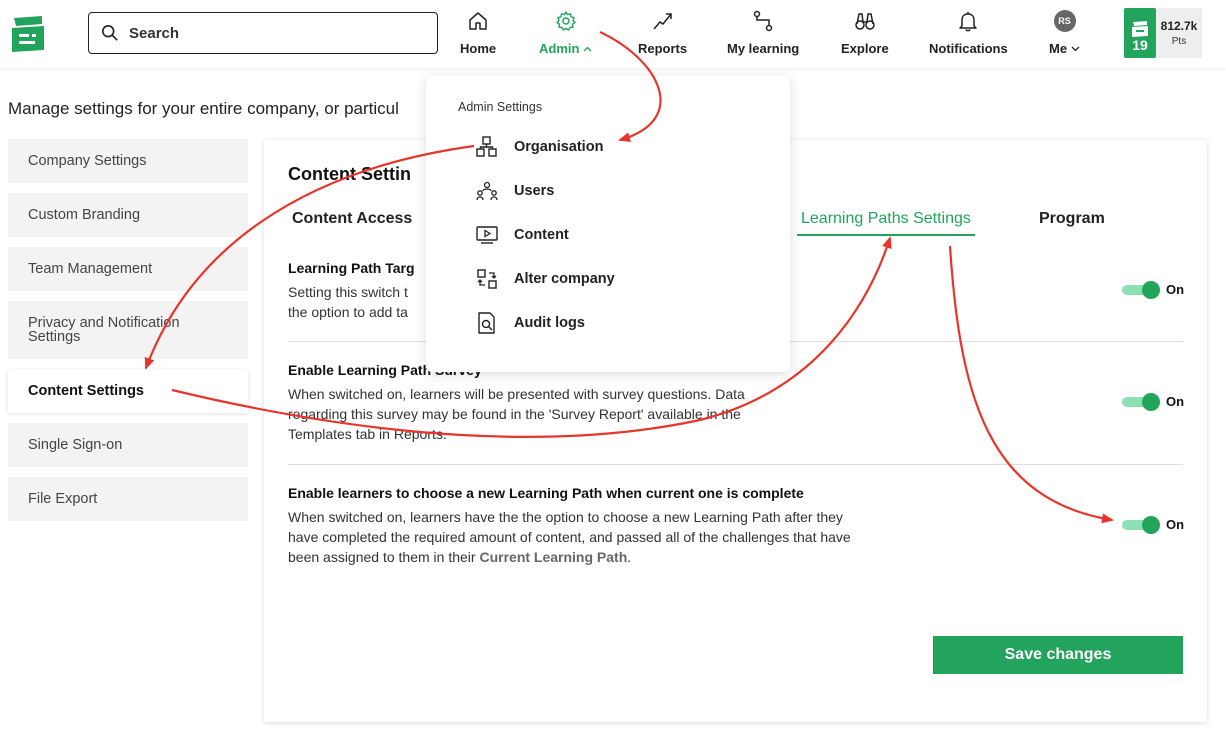  Describe the element at coordinates (763, 35) in the screenshot. I see `nav-my-learning: My learning` at that location.